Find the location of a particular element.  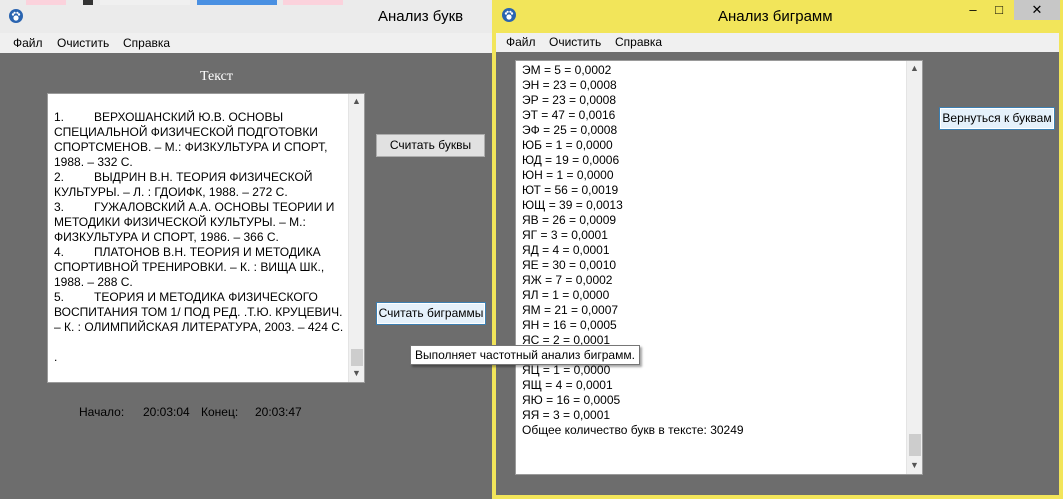

bigram-line: ЯЛ = 1 = 0,0000 is located at coordinates (566, 295).